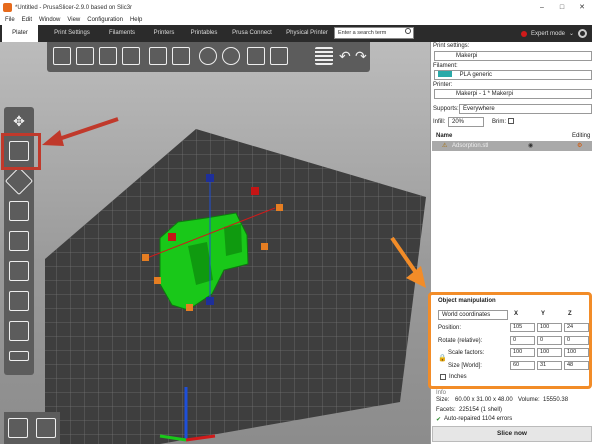 This screenshot has height=444, width=592. Describe the element at coordinates (158, 56) in the screenshot. I see `copy-icon` at that location.